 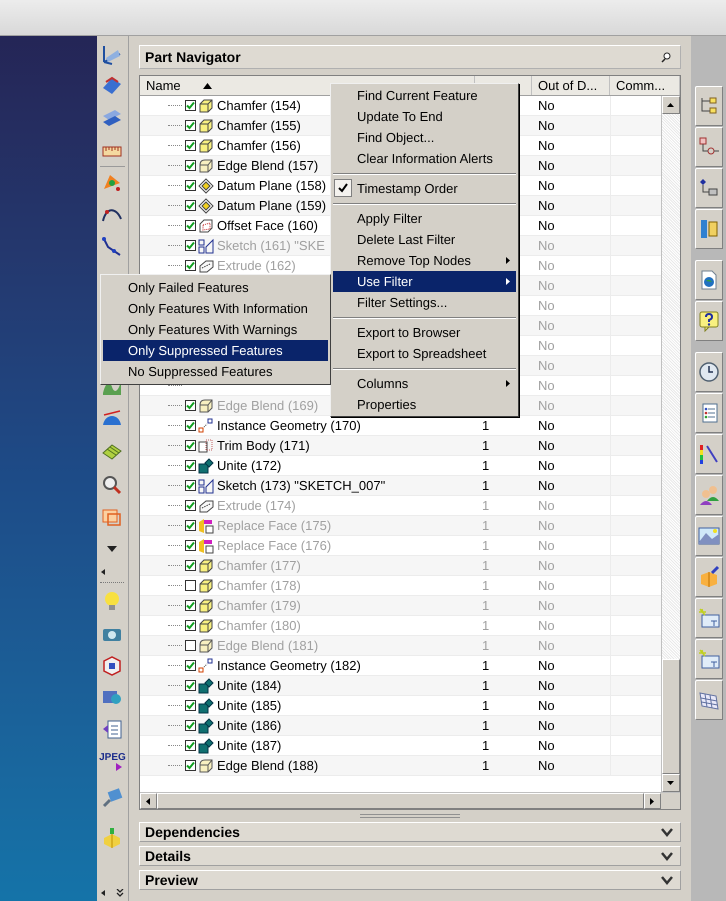 I want to click on feature-name: Unite (172), so click(x=249, y=466).